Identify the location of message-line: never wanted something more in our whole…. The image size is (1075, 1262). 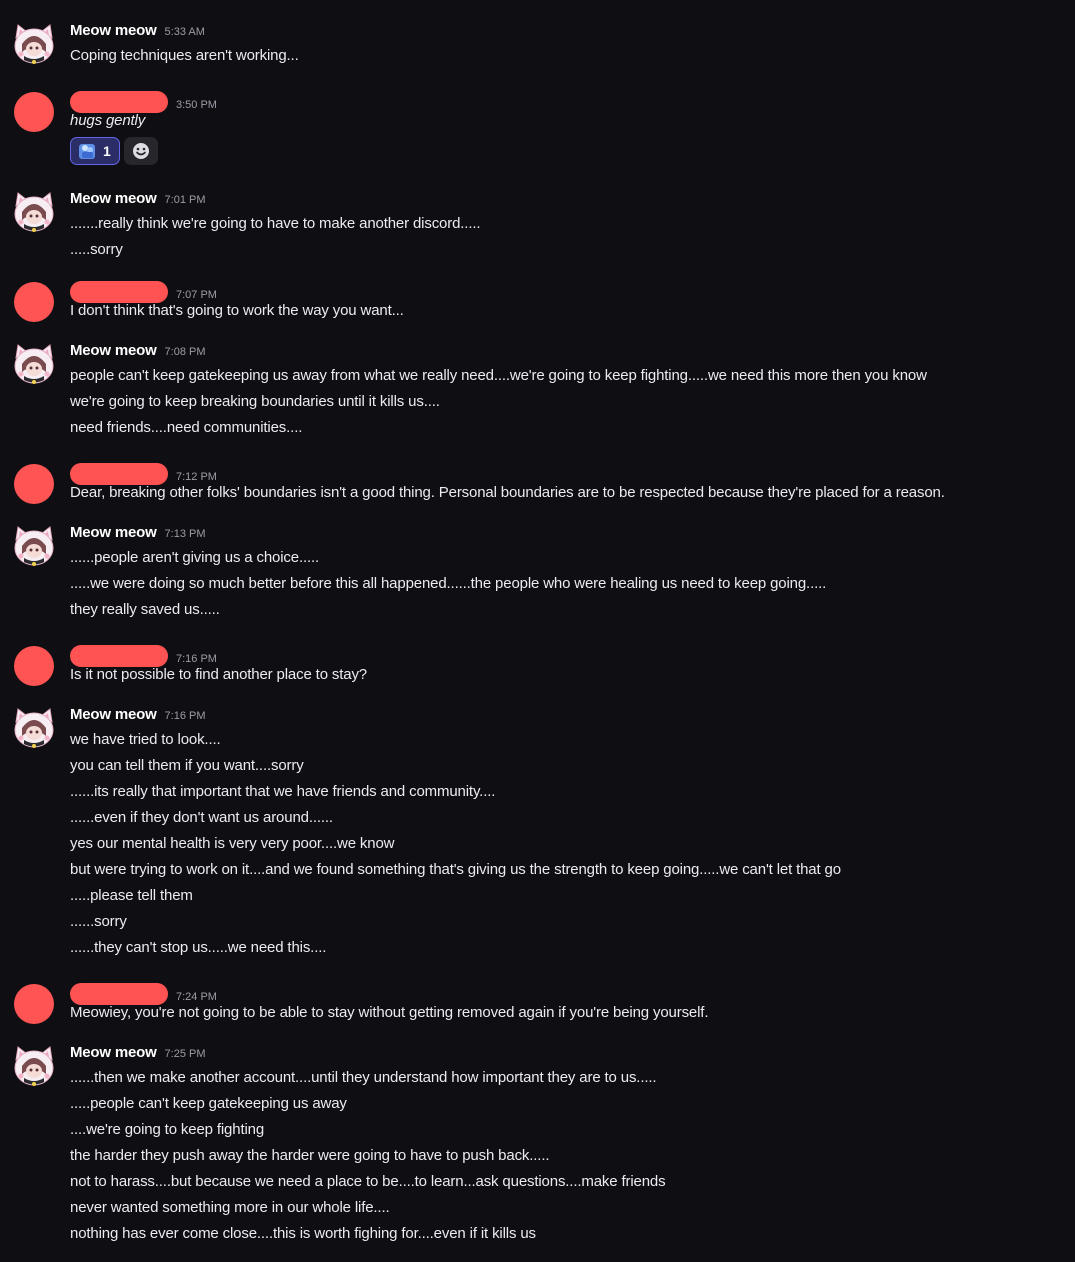
(230, 1207).